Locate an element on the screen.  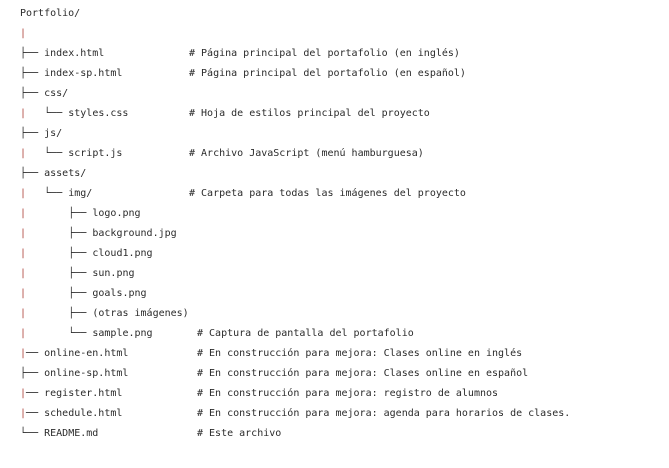
tree-row: └── README.md # Este archivo is located at coordinates (150, 434).